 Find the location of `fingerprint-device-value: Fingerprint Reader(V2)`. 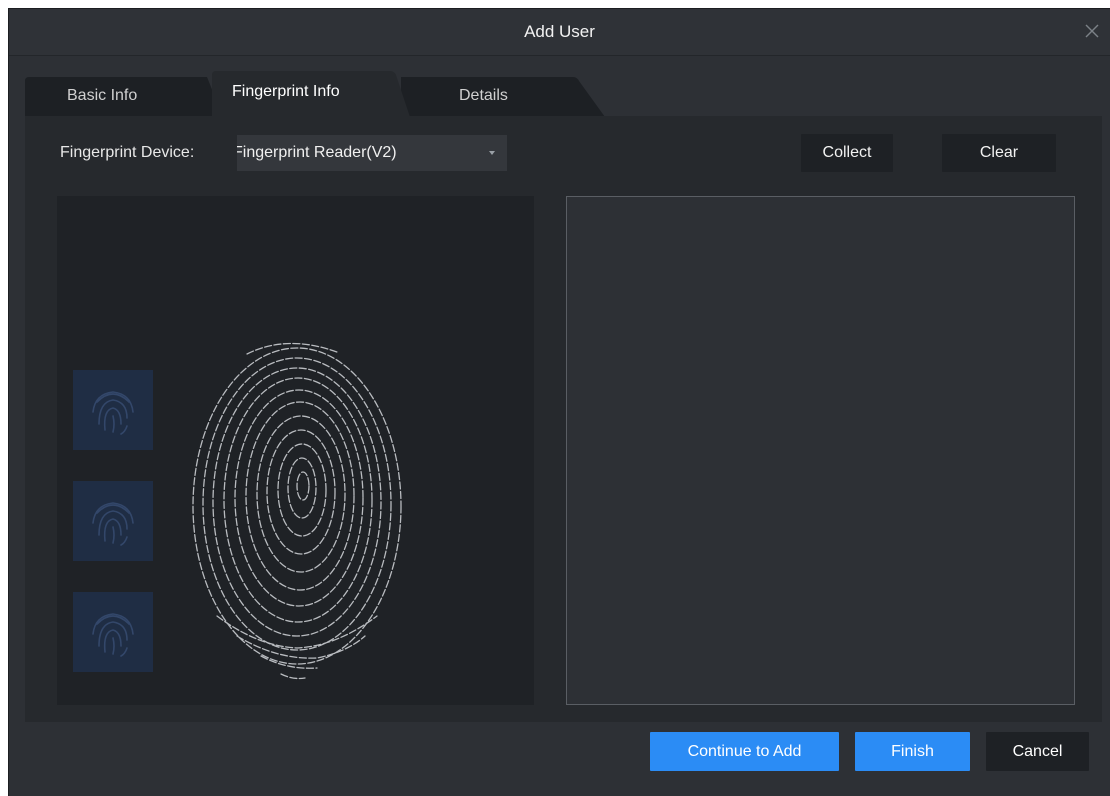

fingerprint-device-value: Fingerprint Reader(V2) is located at coordinates (317, 152).